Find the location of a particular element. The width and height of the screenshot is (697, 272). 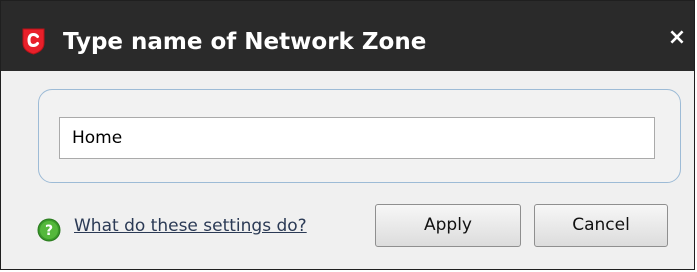

dialog-title: Type name of Network Zone is located at coordinates (245, 42).